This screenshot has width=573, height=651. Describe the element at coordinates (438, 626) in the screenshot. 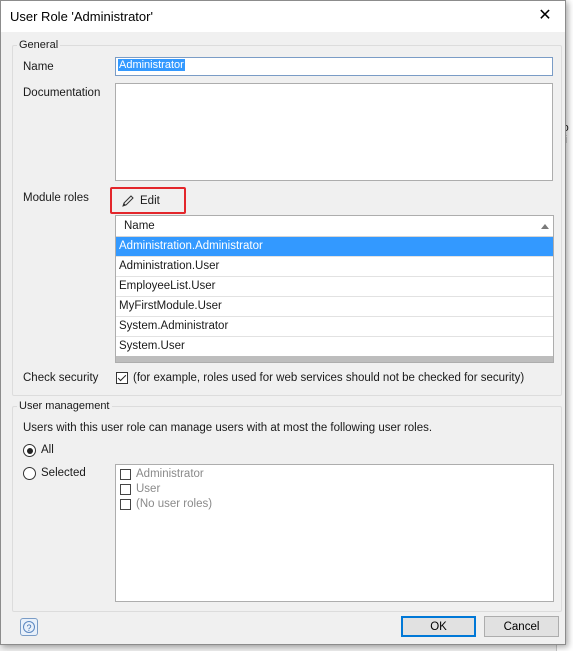

I see `ok-button: OK` at that location.